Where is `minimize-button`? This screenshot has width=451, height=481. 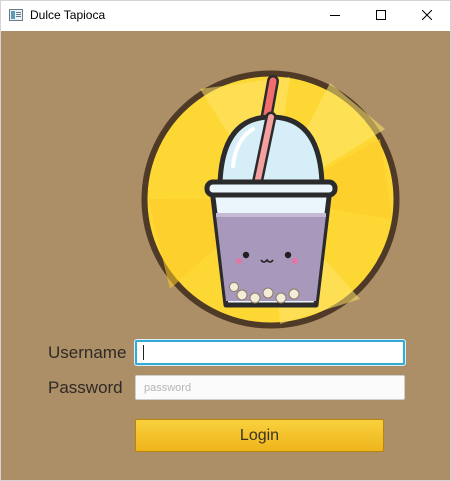
minimize-button is located at coordinates (335, 15).